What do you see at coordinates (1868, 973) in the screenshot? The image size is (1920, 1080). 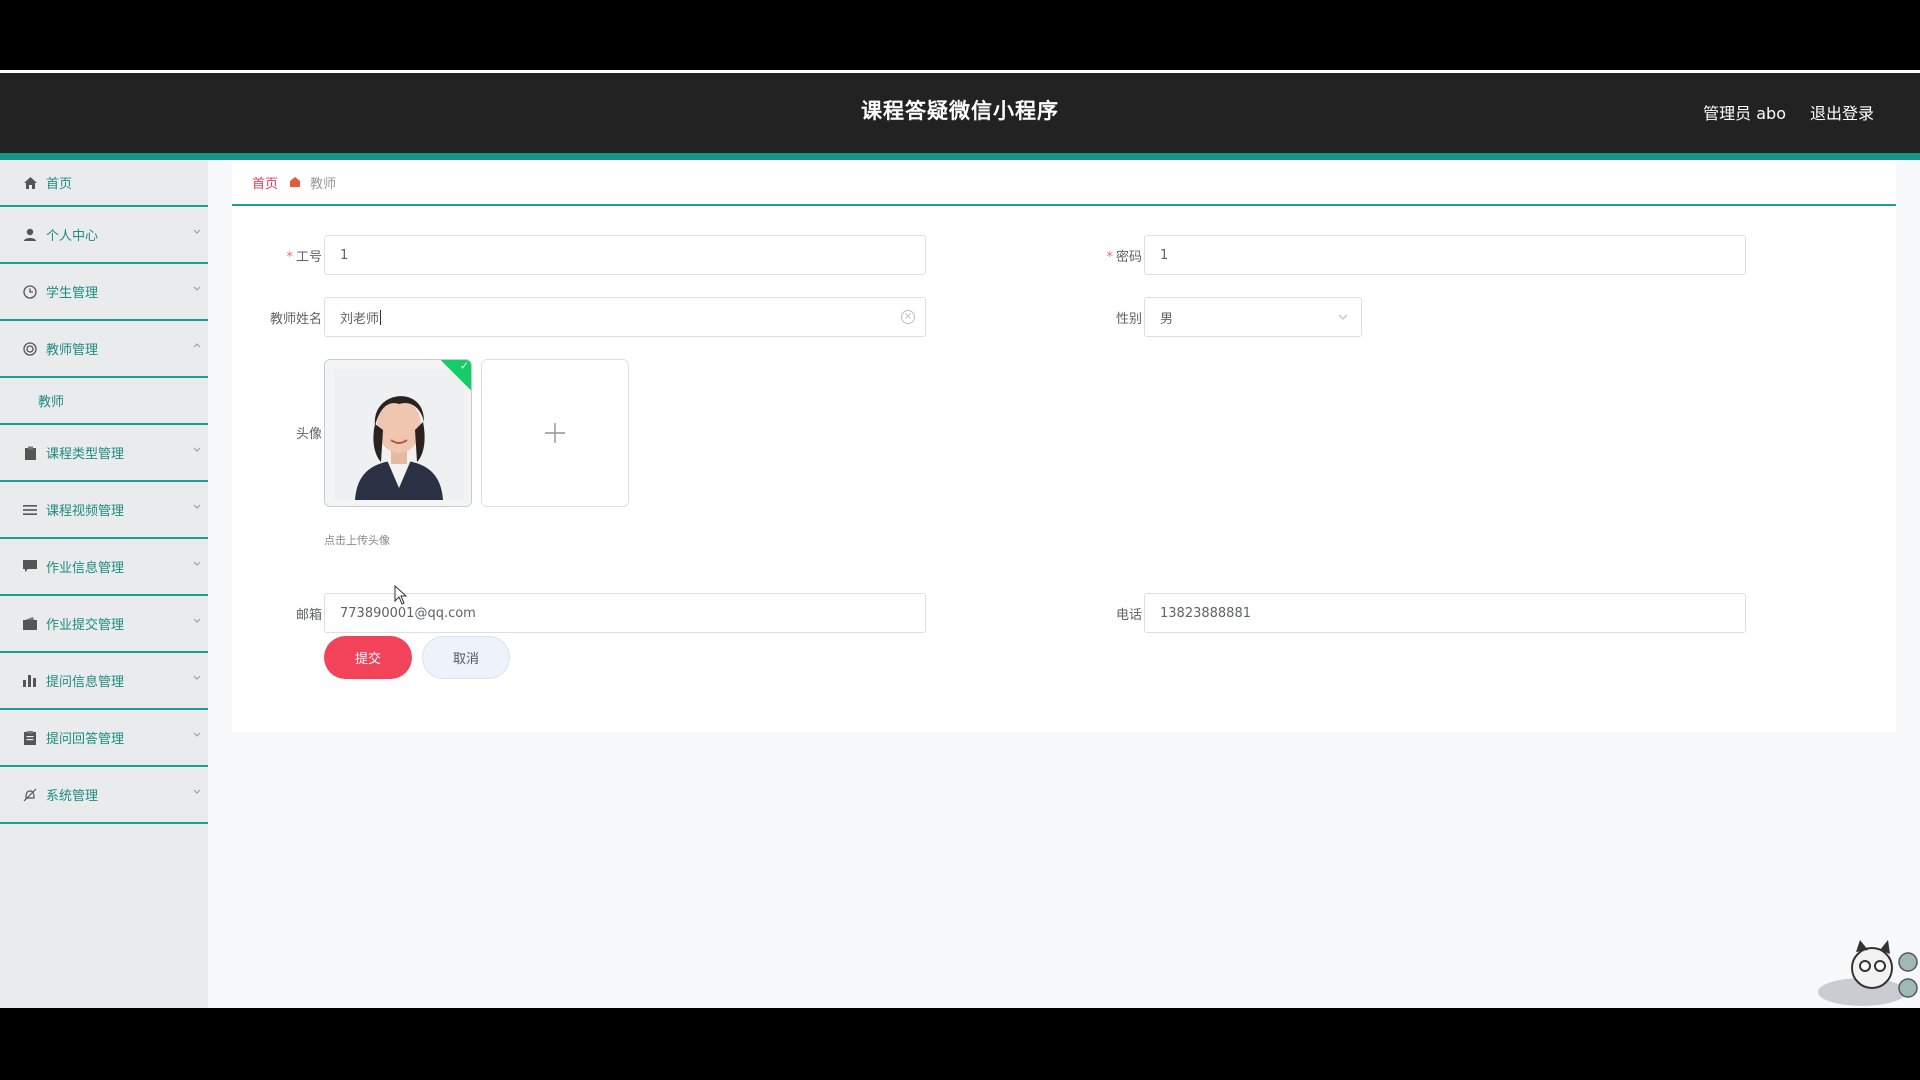 I see `mascot-decoration` at bounding box center [1868, 973].